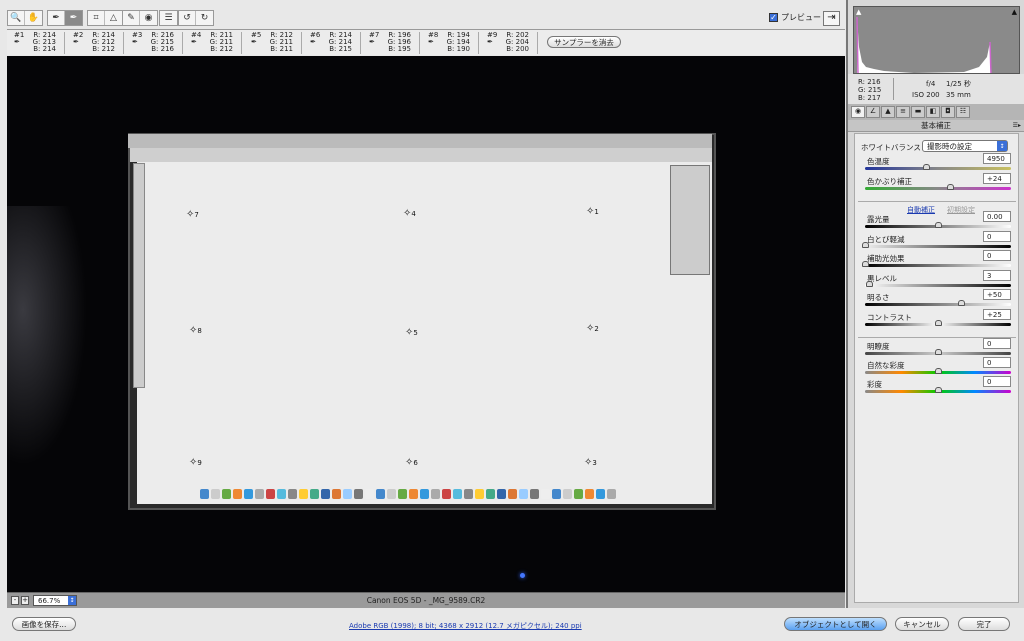 The width and height of the screenshot is (1024, 641). Describe the element at coordinates (33, 18) in the screenshot. I see `hand-icon: ✋` at that location.